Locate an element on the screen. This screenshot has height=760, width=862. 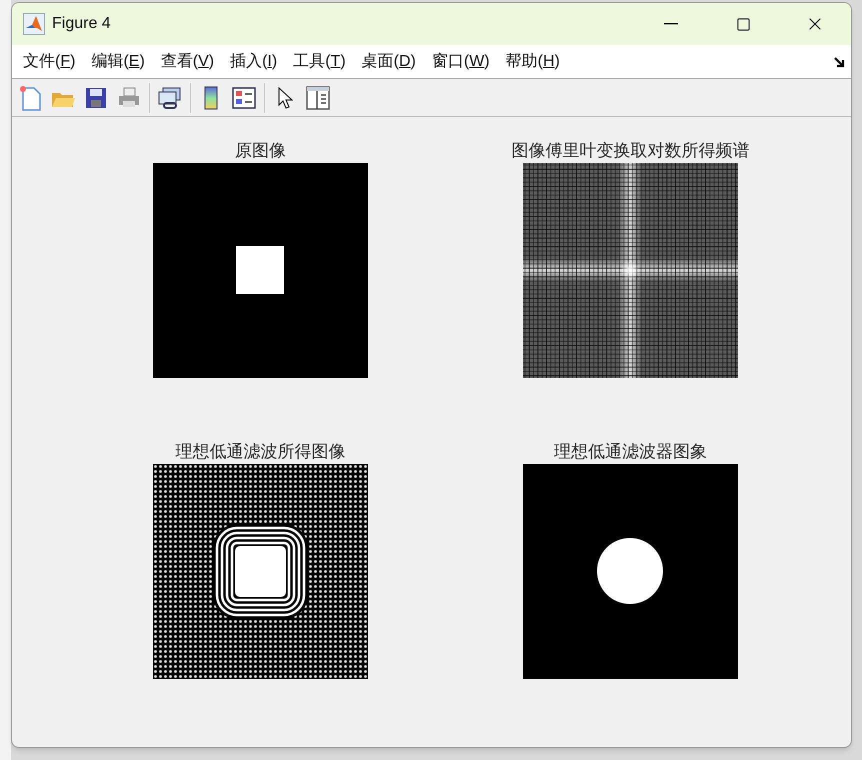
dock-arrow-icon is located at coordinates (839, 62).